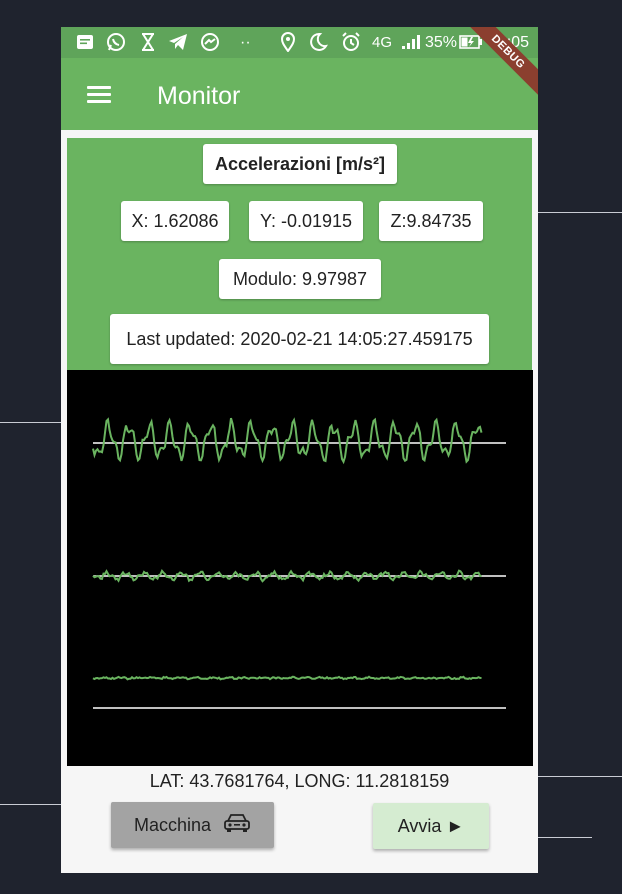  I want to click on accel-z-value: Z:9.84735, so click(431, 221).